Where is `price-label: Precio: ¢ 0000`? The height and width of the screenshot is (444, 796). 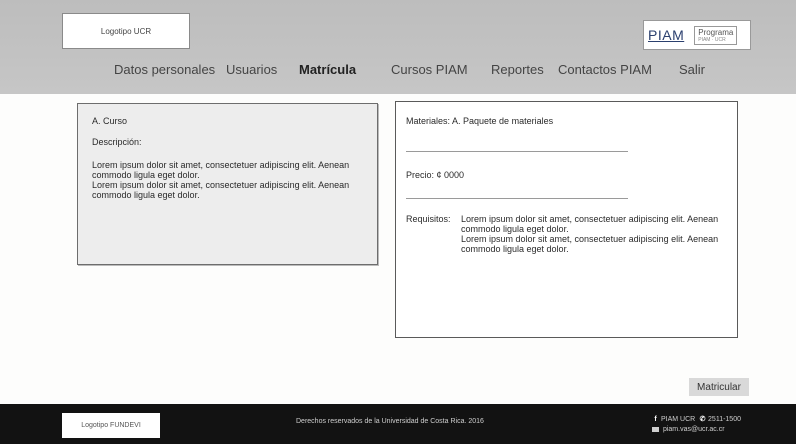
price-label: Precio: ¢ 0000 is located at coordinates (435, 175).